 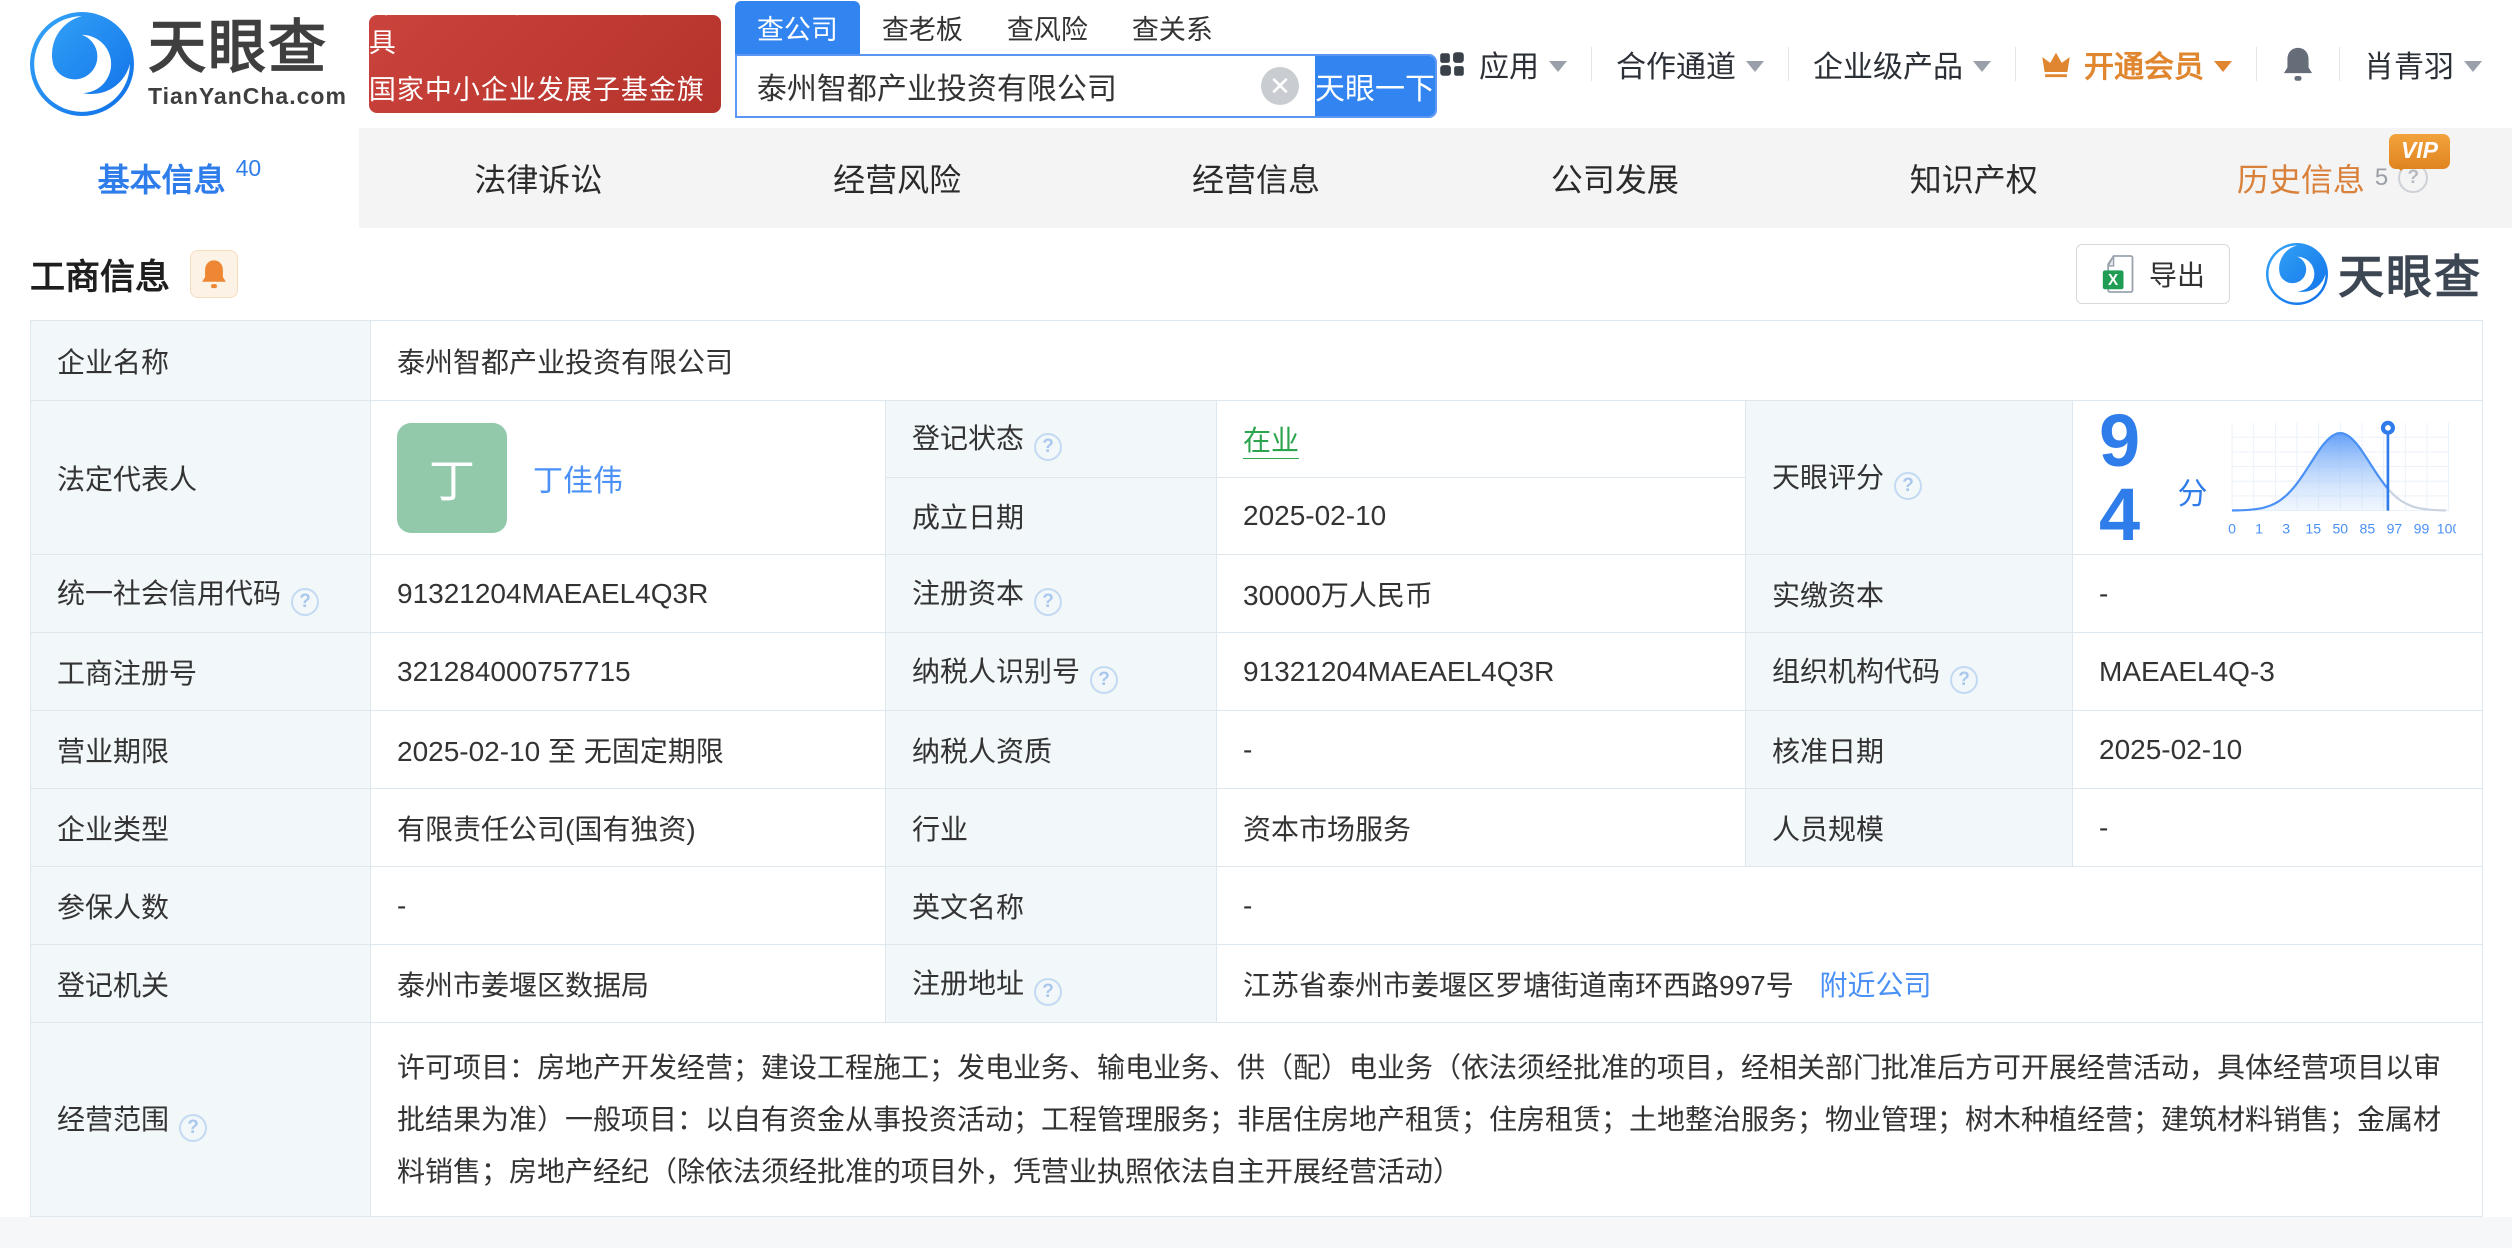 What do you see at coordinates (968, 593) in the screenshot?
I see `reg-capital-label: 注册资本` at bounding box center [968, 593].